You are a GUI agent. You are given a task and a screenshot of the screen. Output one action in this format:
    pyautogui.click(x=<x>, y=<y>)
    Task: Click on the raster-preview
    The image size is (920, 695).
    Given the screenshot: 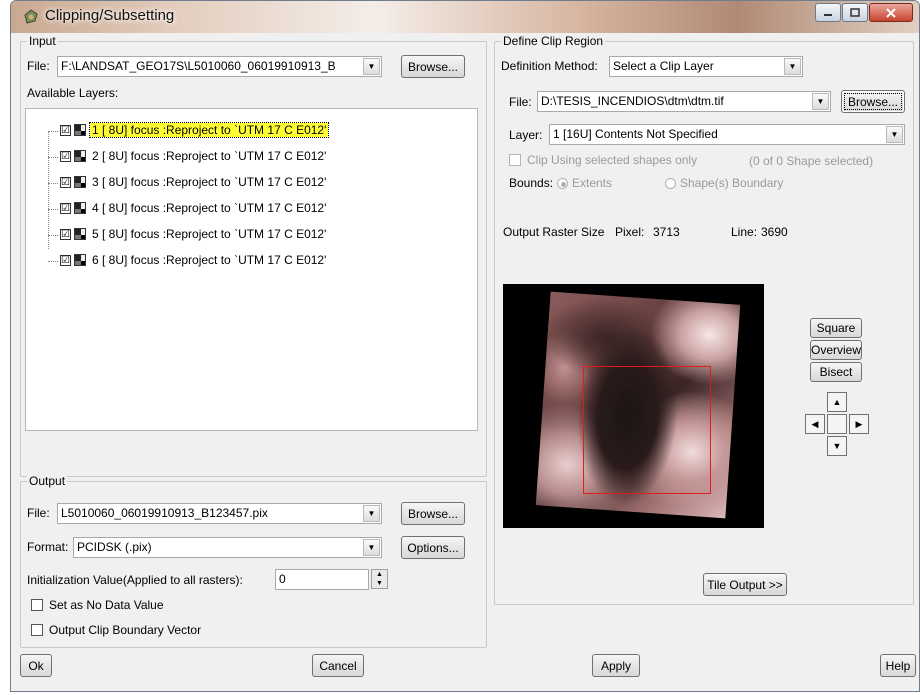 What is the action you would take?
    pyautogui.click(x=633, y=406)
    